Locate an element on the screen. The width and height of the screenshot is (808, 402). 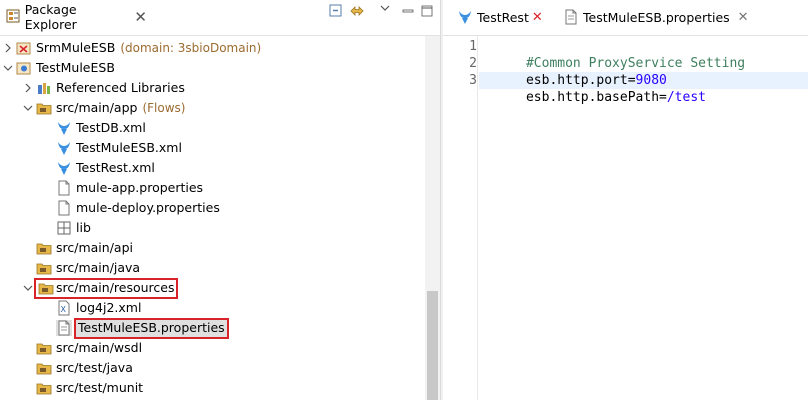
line-number: 2 is located at coordinates (473, 63).